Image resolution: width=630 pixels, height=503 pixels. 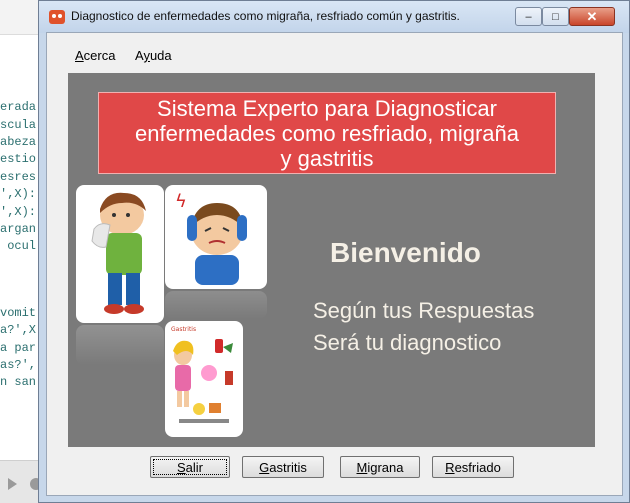 I want to click on gastritis-button: Gastritis, so click(x=283, y=467).